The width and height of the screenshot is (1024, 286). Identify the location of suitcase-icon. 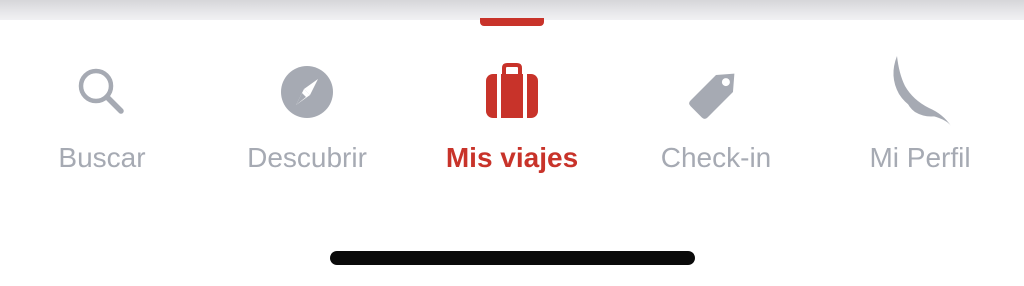
(512, 92).